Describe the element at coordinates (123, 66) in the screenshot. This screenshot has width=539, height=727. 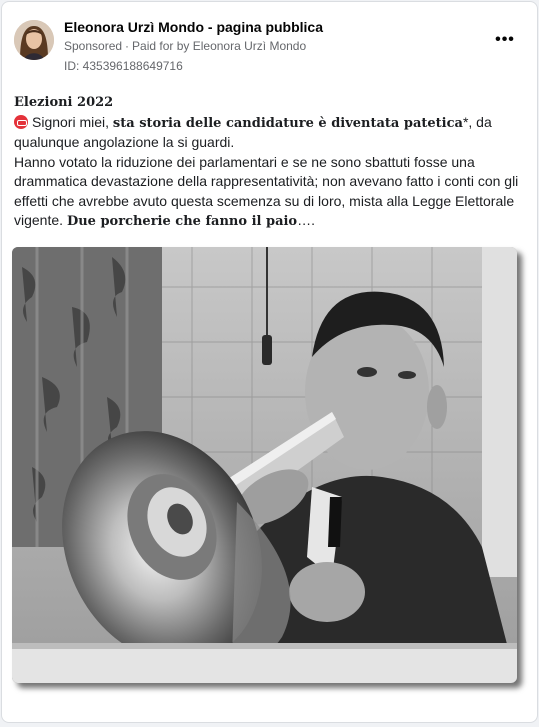
I see `ad-id: ID: 435396188649716` at that location.